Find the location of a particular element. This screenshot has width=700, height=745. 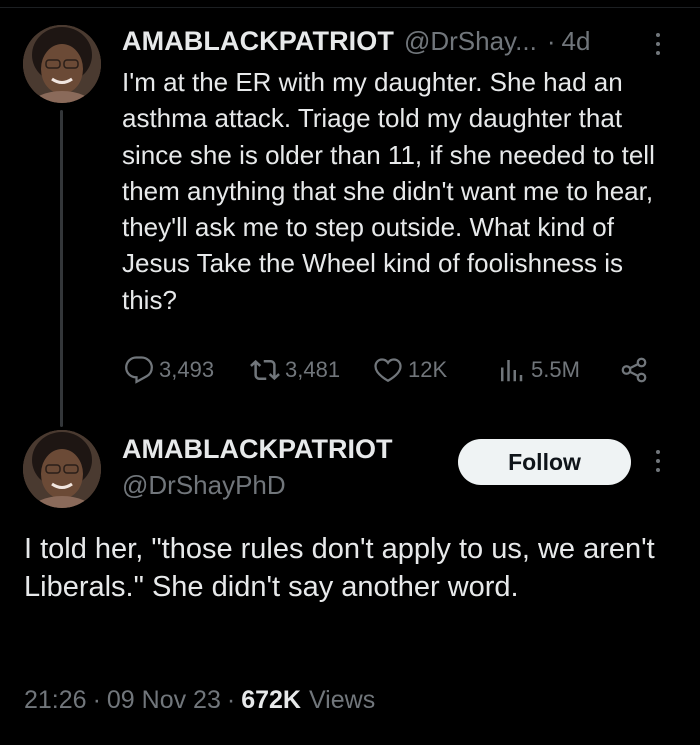

tweet-date: 09 Nov 23 is located at coordinates (164, 700).